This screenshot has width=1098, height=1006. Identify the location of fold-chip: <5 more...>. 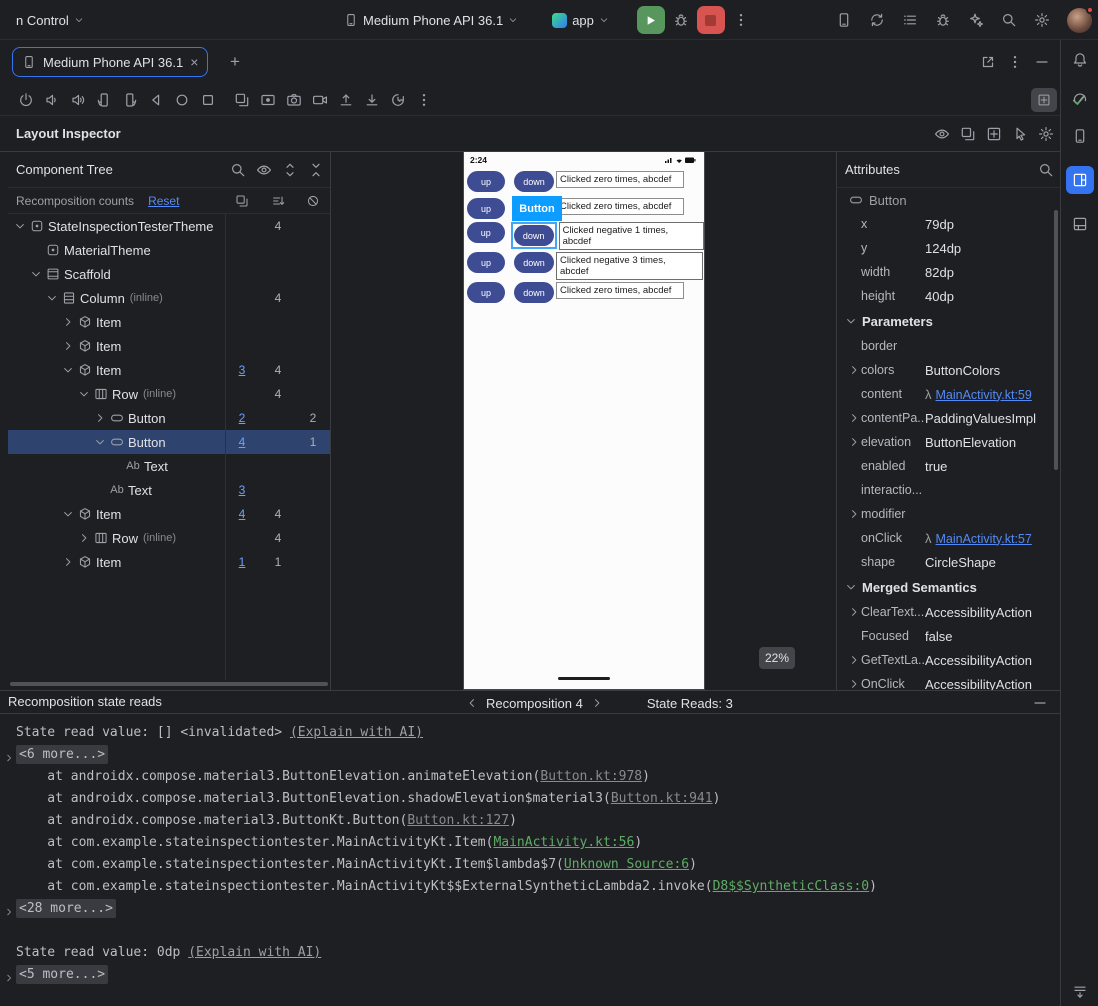
(62, 974).